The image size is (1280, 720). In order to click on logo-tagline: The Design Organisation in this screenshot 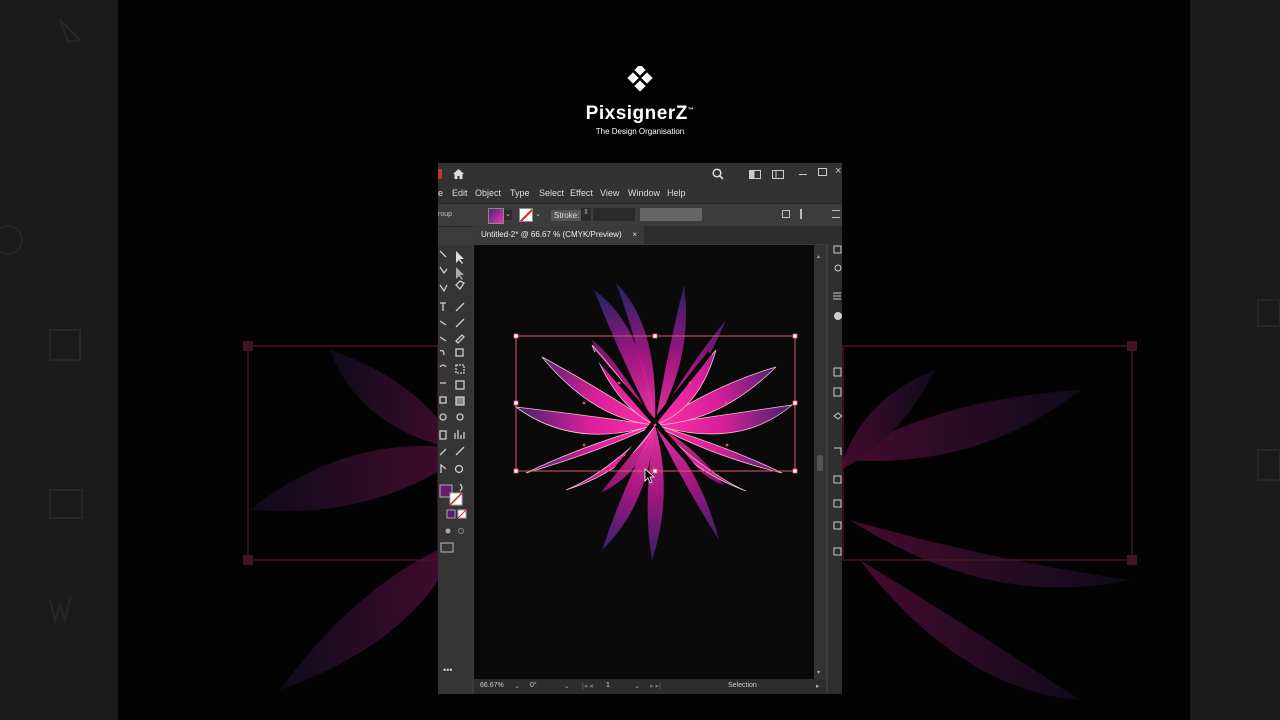, I will do `click(640, 131)`.